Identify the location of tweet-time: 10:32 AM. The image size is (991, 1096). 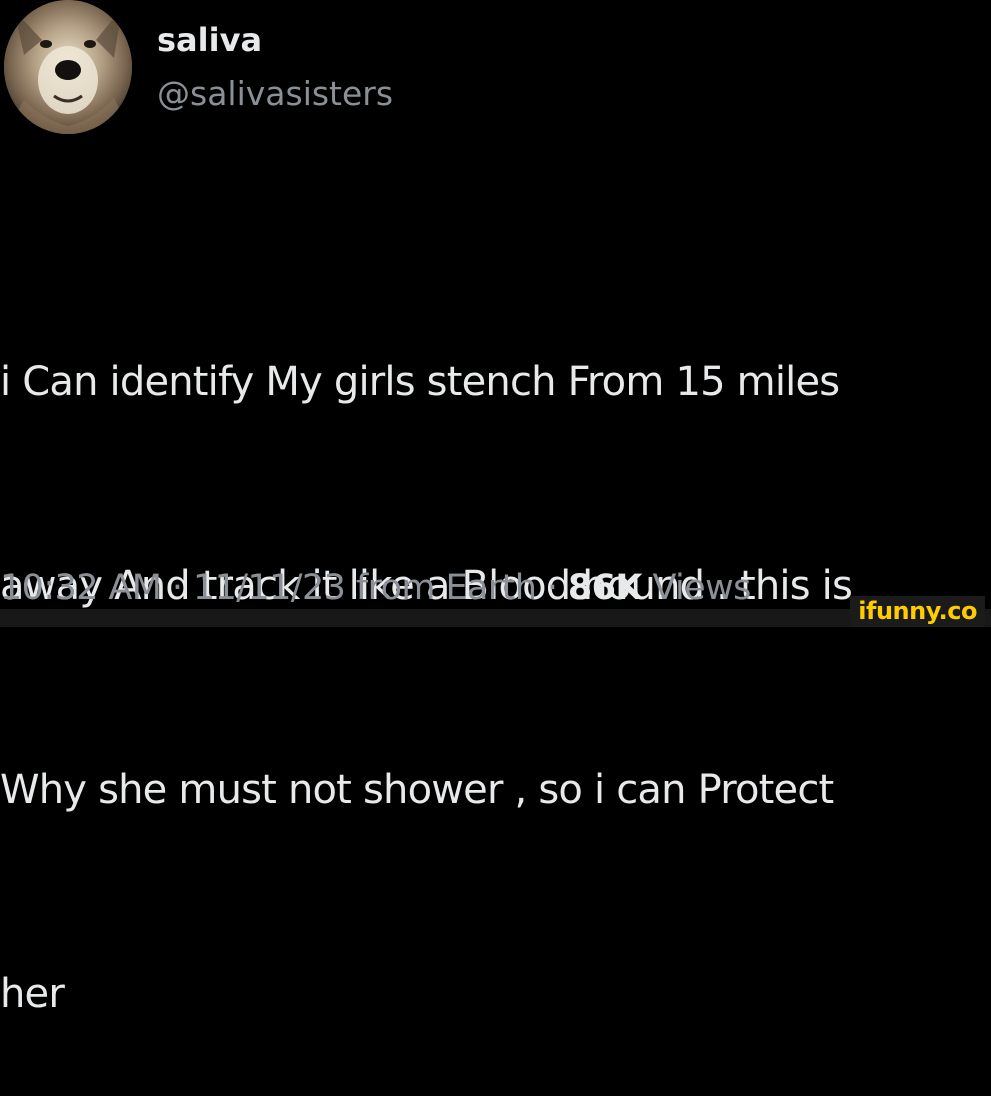
(81, 588).